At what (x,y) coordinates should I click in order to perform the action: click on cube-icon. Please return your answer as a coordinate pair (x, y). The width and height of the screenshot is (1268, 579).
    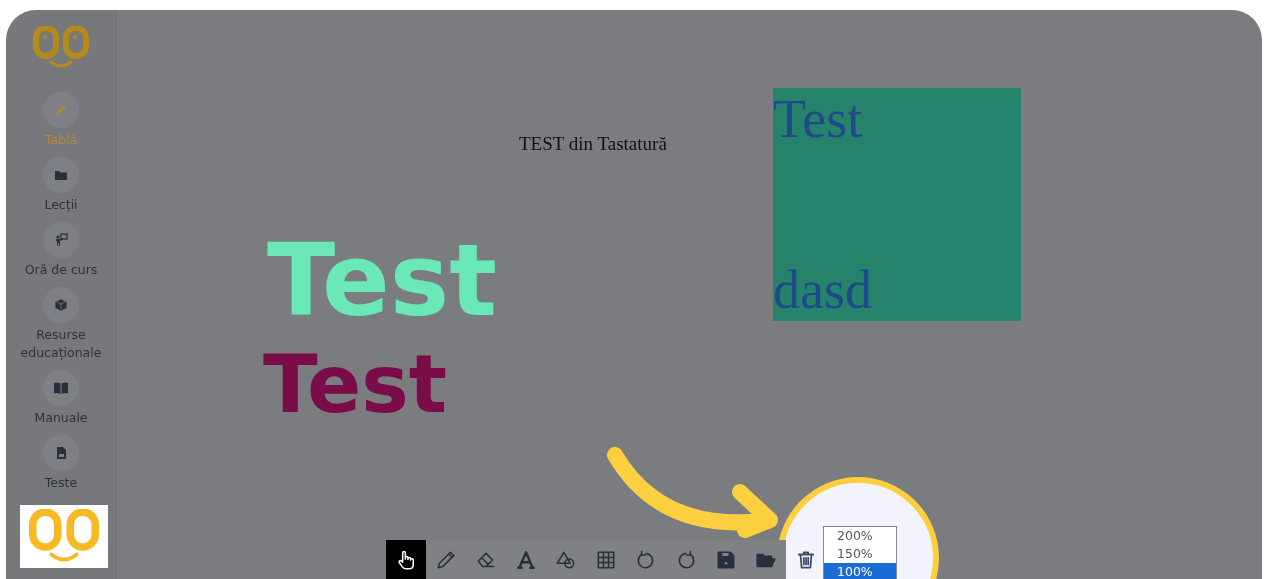
    Looking at the image, I should click on (61, 305).